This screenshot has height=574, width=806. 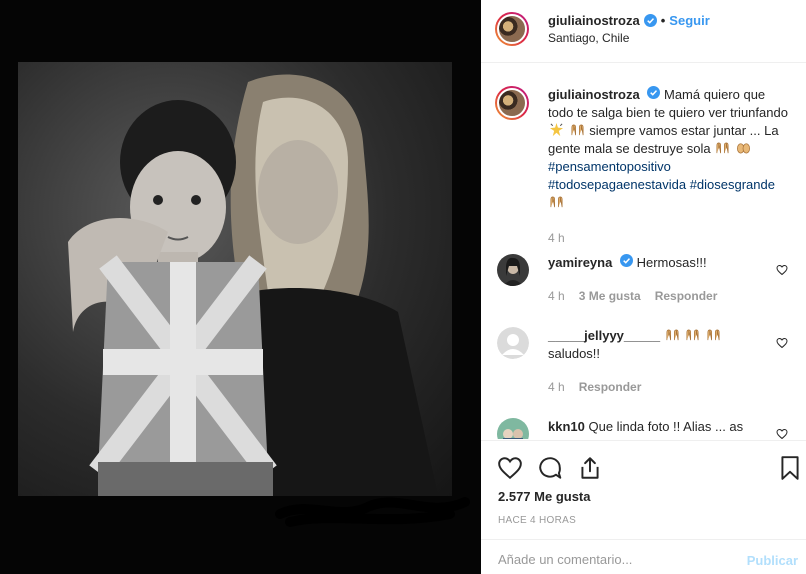 What do you see at coordinates (668, 345) in the screenshot?
I see `comment-text: _____jellyyy_____ saludos!!` at bounding box center [668, 345].